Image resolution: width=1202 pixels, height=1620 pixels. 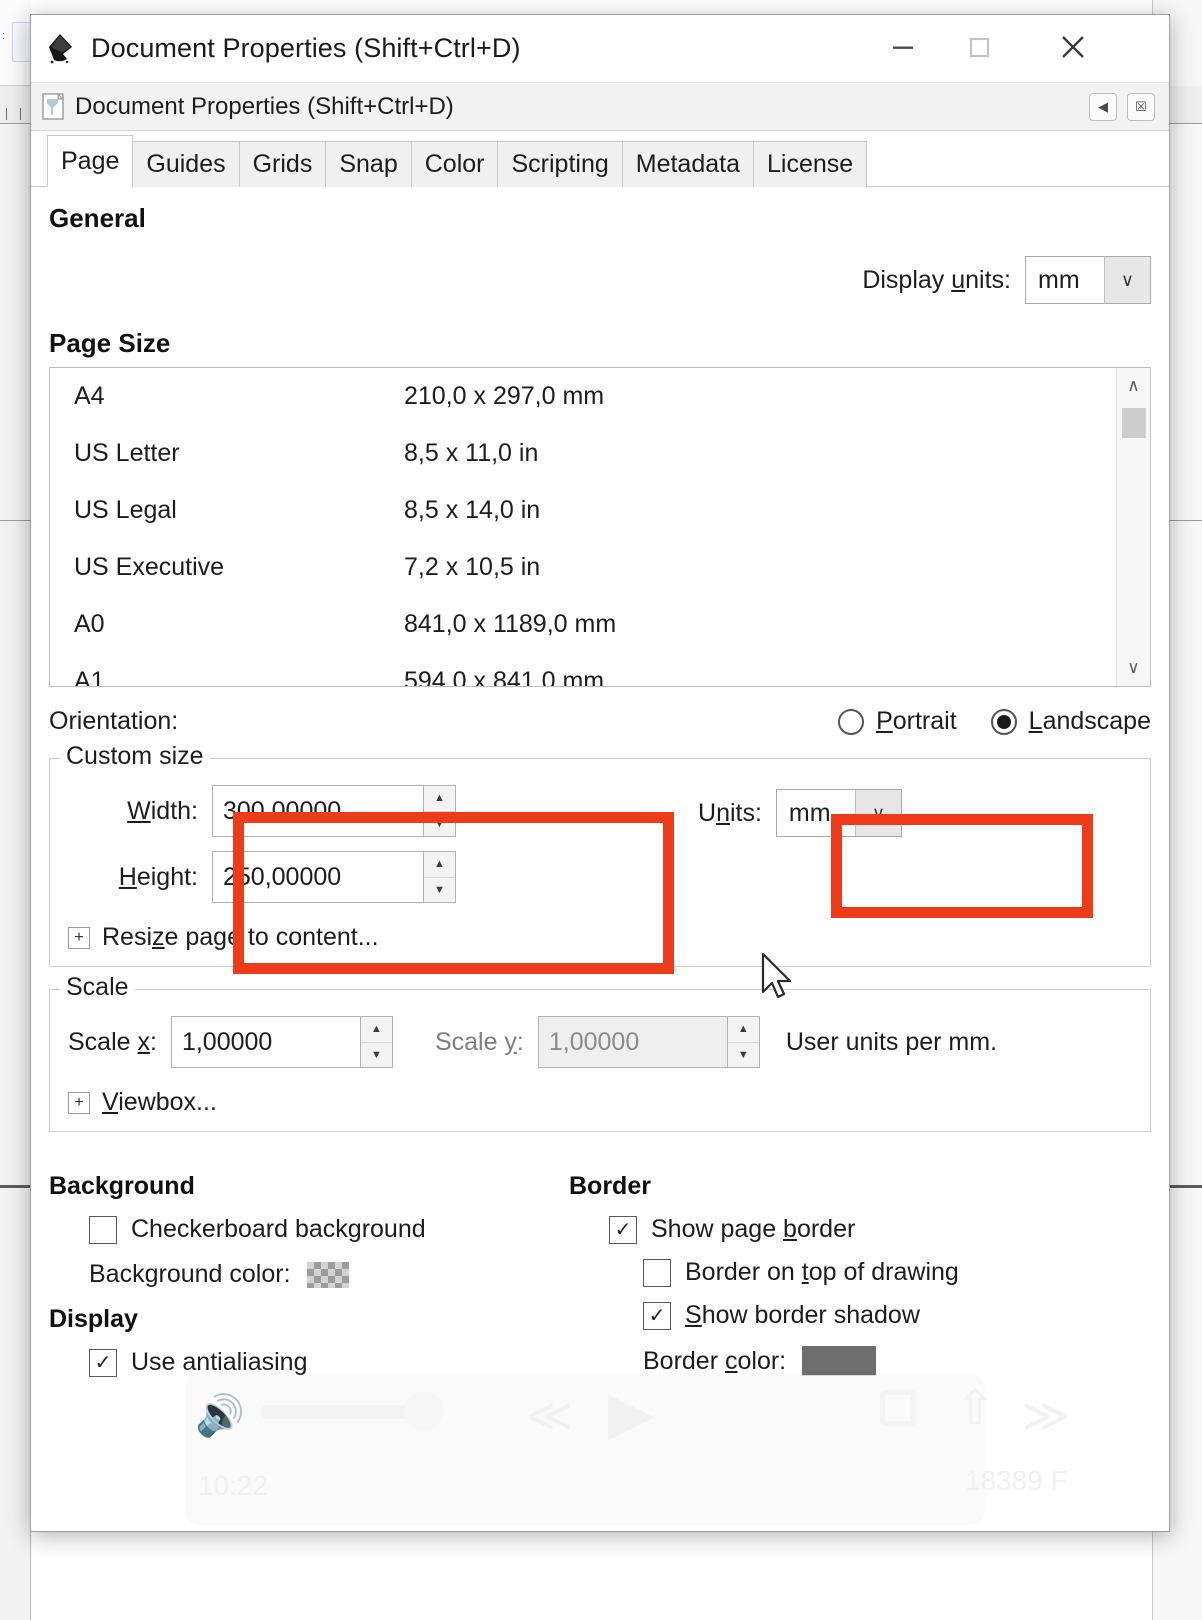 I want to click on tab-page: Page, so click(x=90, y=161).